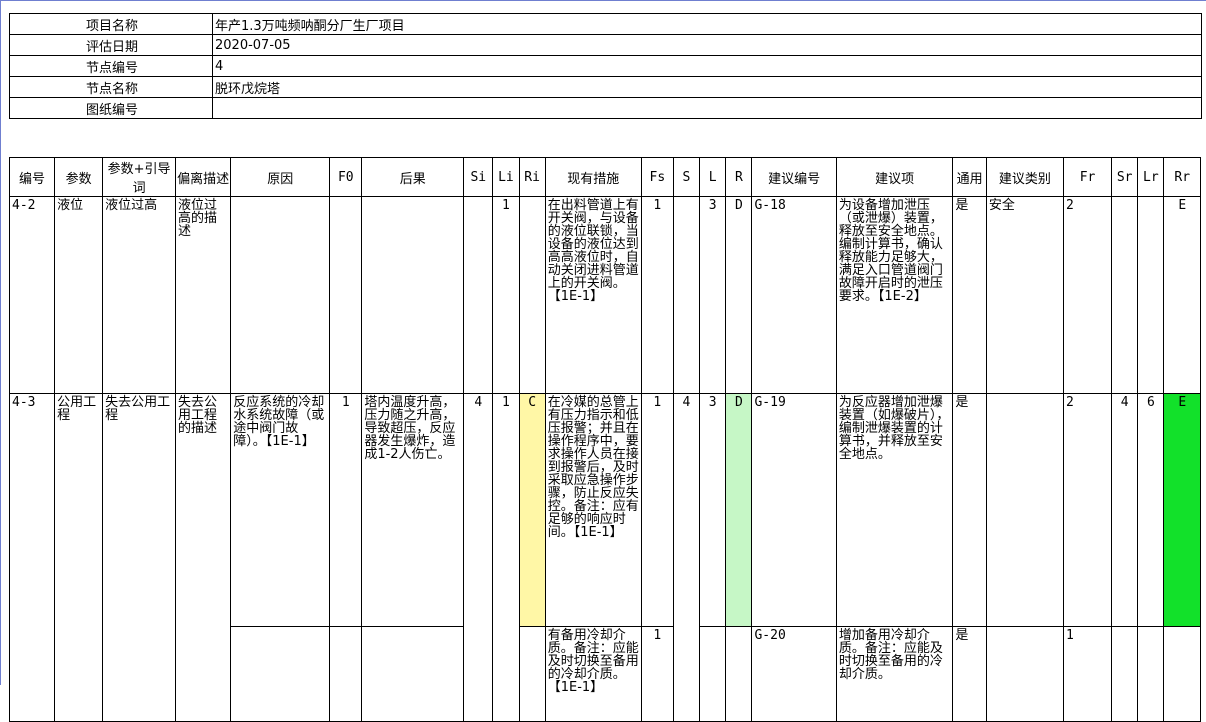  I want to click on column-header: Ri, so click(532, 177).